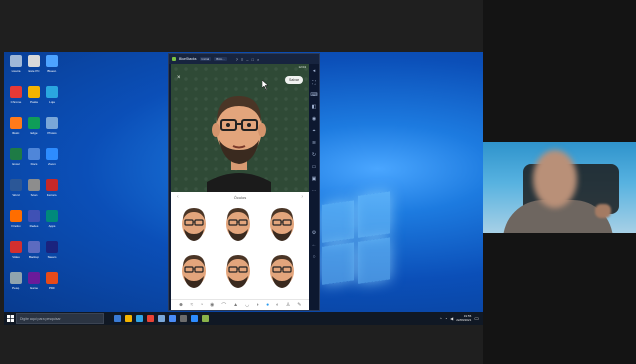  What do you see at coordinates (52, 102) in the screenshot?
I see `desktop-icon-label: Loja` at bounding box center [52, 102].